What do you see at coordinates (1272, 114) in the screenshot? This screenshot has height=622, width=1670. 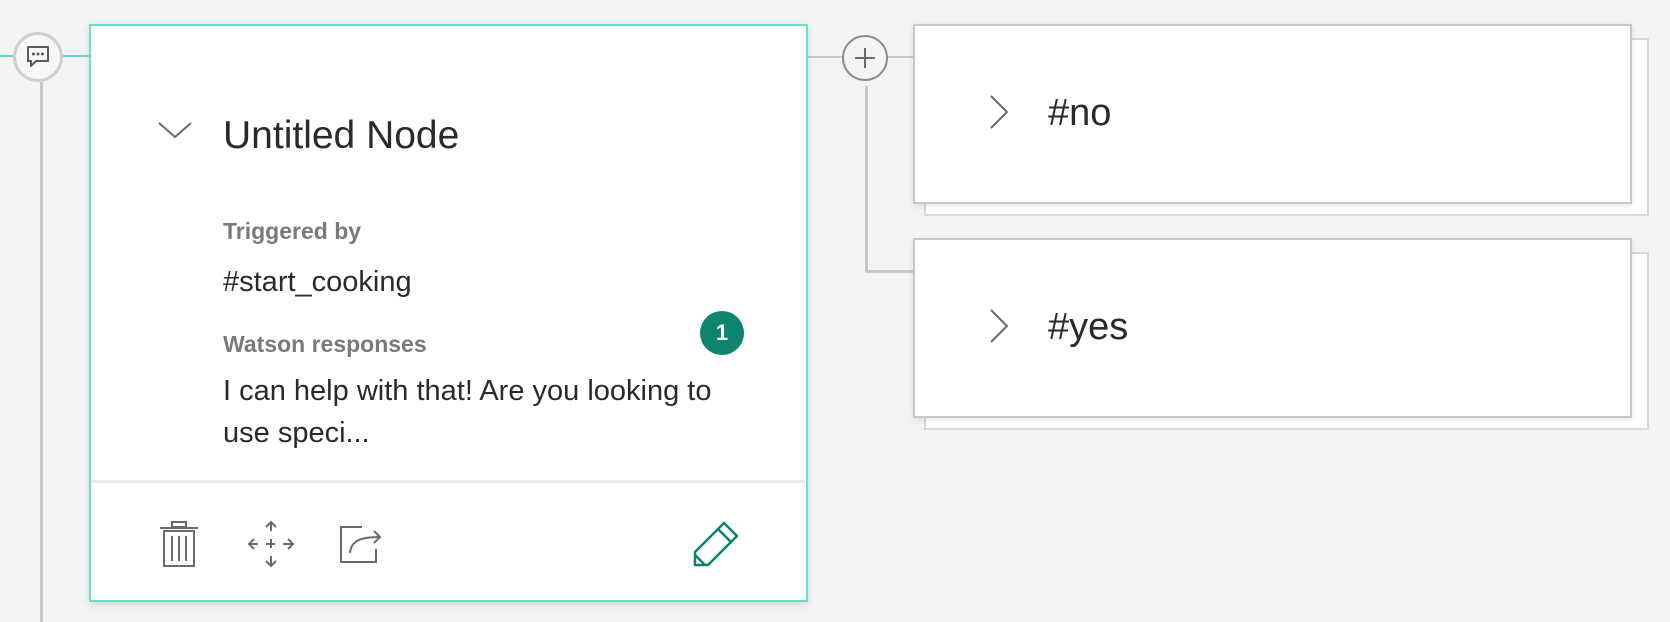 I see `child-node-no: #no` at bounding box center [1272, 114].